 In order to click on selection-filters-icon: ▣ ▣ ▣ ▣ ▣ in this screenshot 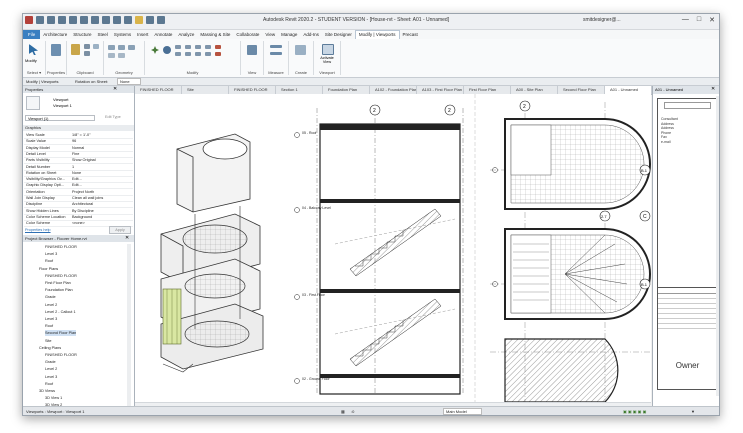, I will do `click(634, 411)`.